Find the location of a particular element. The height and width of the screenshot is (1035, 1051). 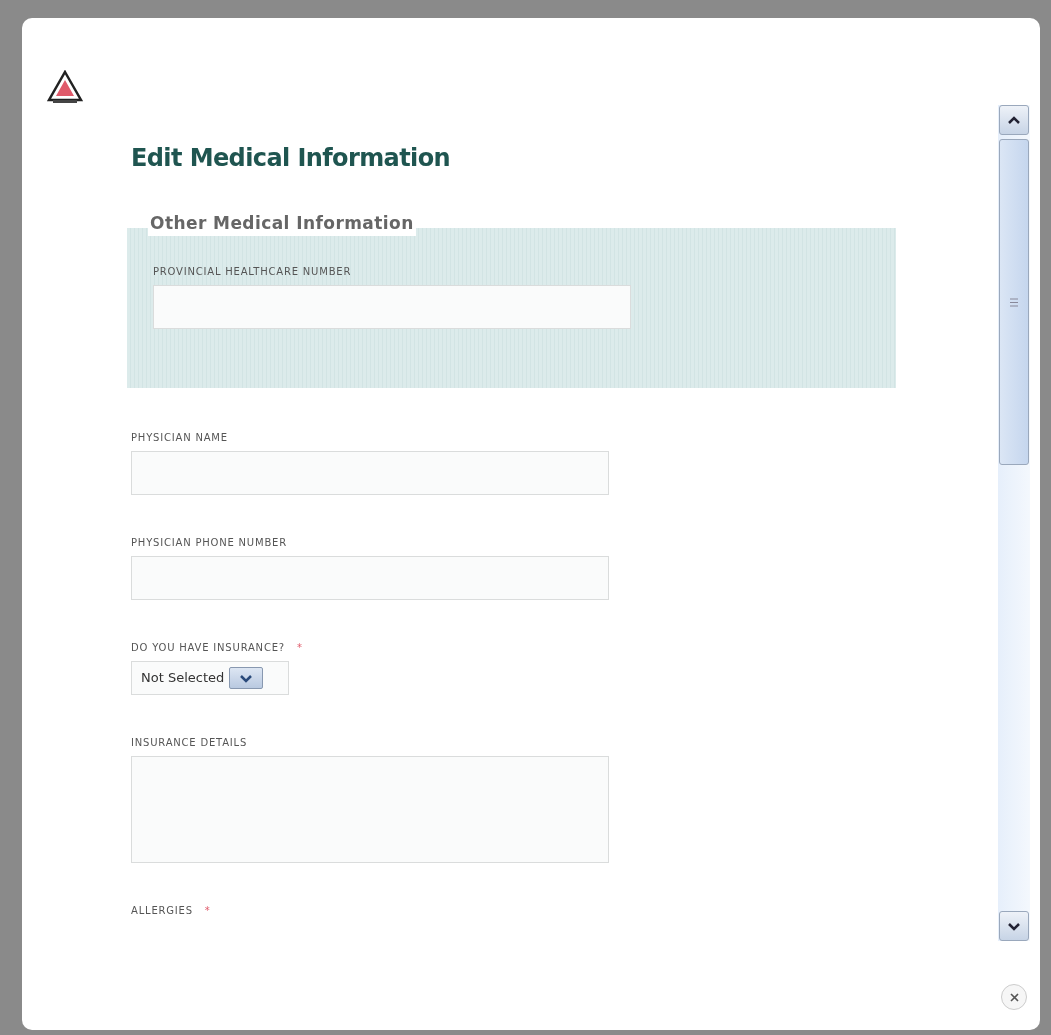

close-icon is located at coordinates (1014, 997).